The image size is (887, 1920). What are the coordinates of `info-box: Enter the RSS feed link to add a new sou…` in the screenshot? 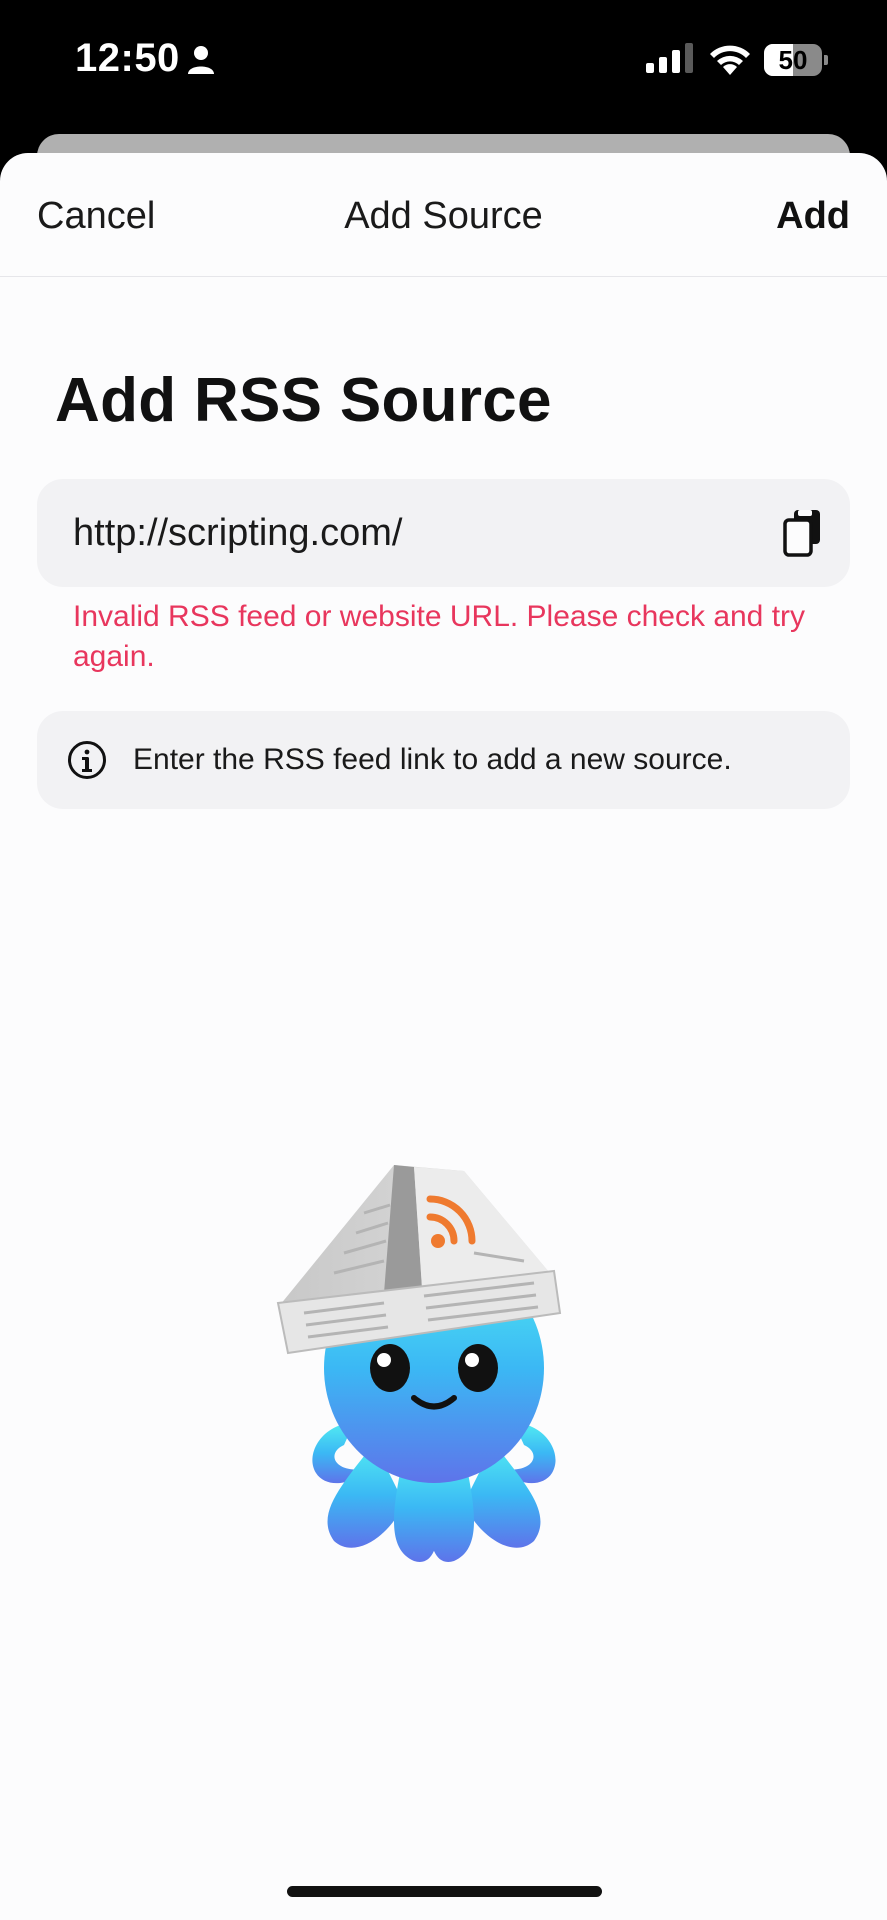 It's located at (443, 760).